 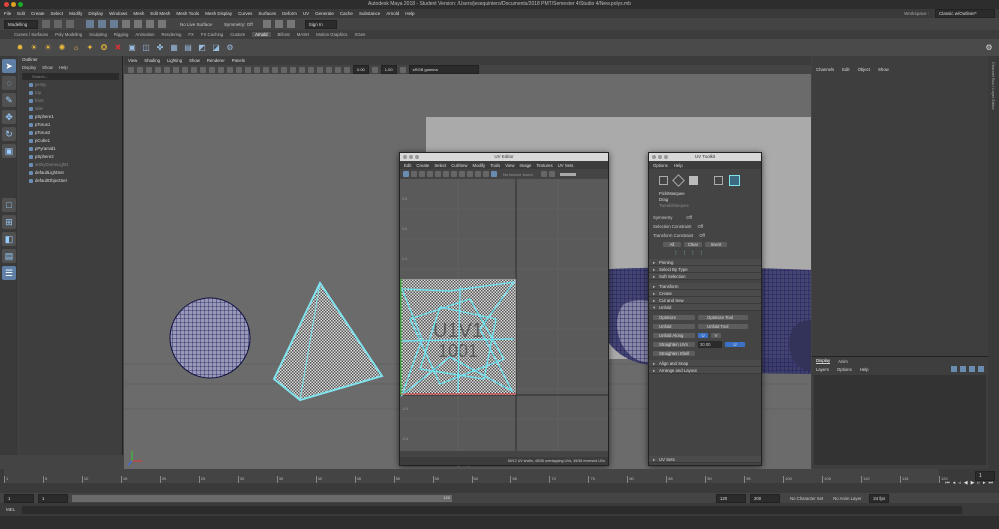 What do you see at coordinates (411, 157) in the screenshot?
I see `minimize-button` at bounding box center [411, 157].